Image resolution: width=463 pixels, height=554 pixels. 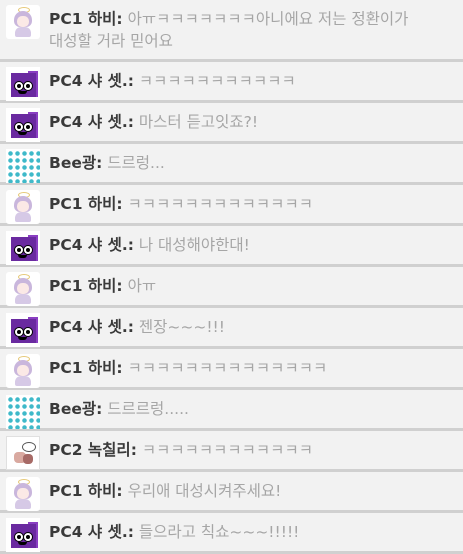 I want to click on message-text: PC1 하비: ㅋㅋㅋㅋㅋㅋㅋㅋㅋㅋㅋㅋㅋㅋ, so click(x=188, y=366).